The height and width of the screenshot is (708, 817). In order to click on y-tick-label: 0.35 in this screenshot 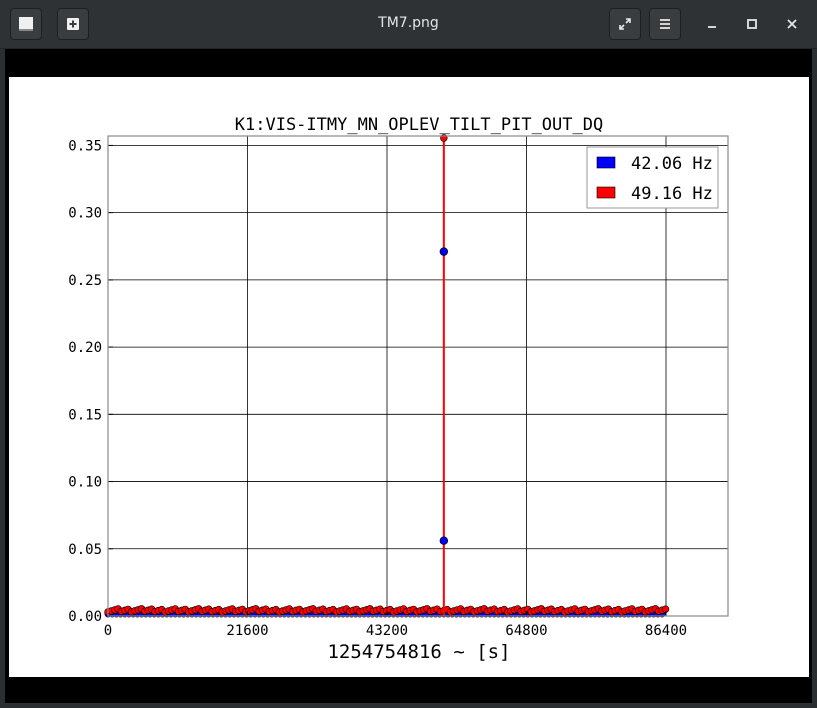, I will do `click(85, 146)`.